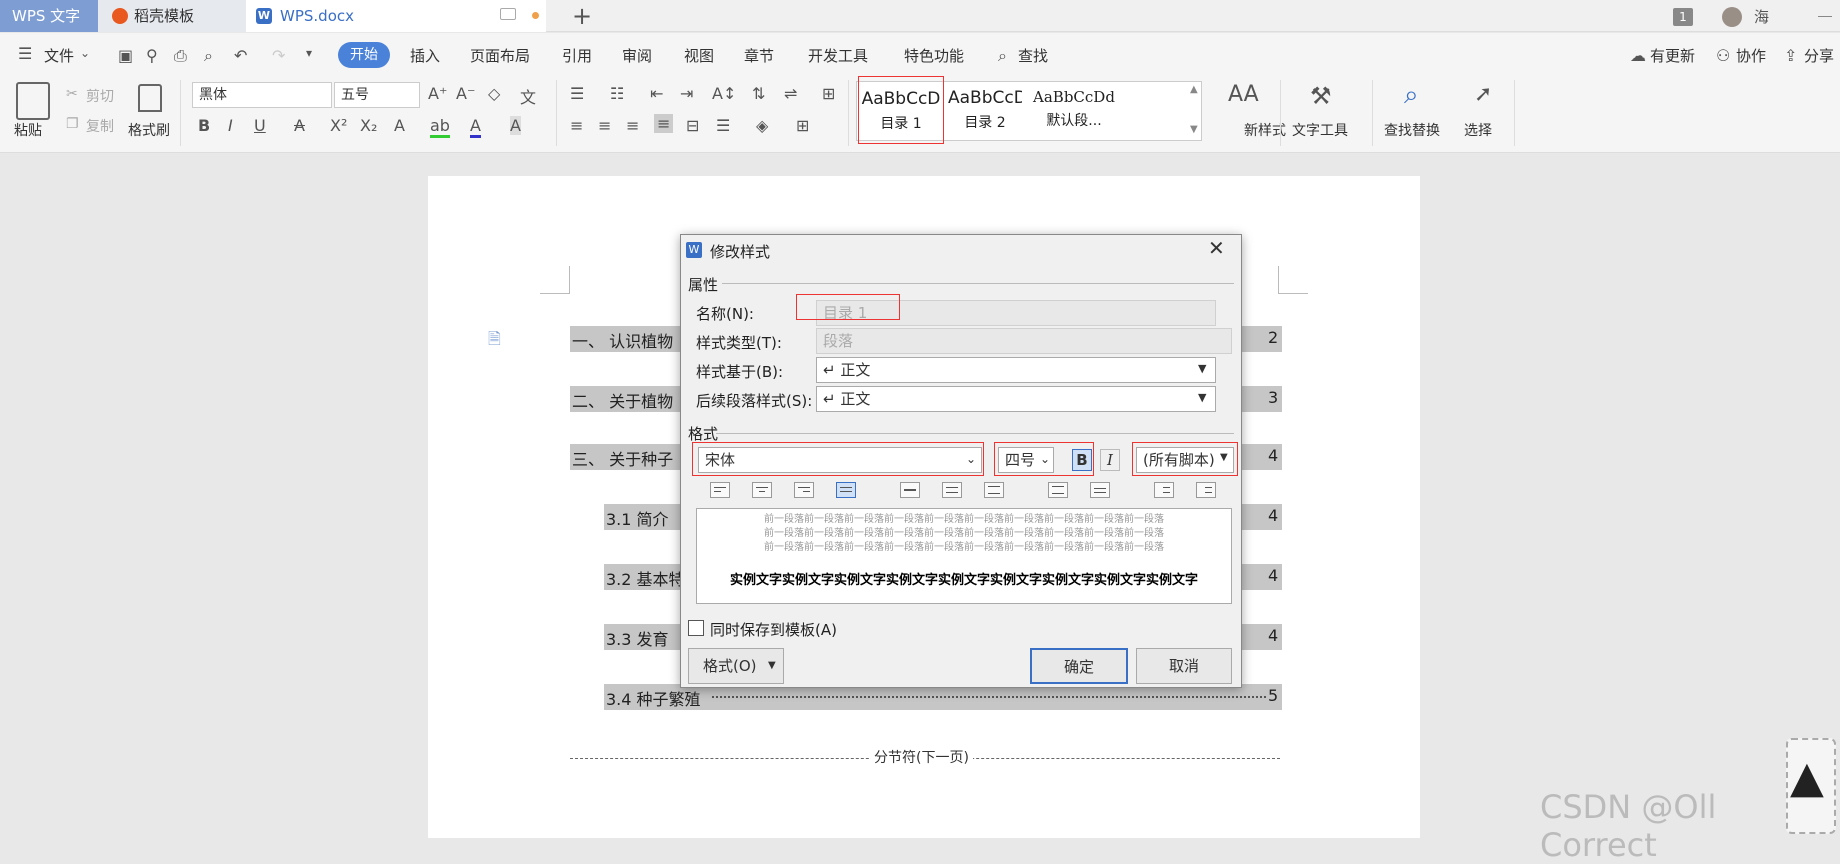 This screenshot has width=1840, height=864. I want to click on align-center-icon, so click(762, 490).